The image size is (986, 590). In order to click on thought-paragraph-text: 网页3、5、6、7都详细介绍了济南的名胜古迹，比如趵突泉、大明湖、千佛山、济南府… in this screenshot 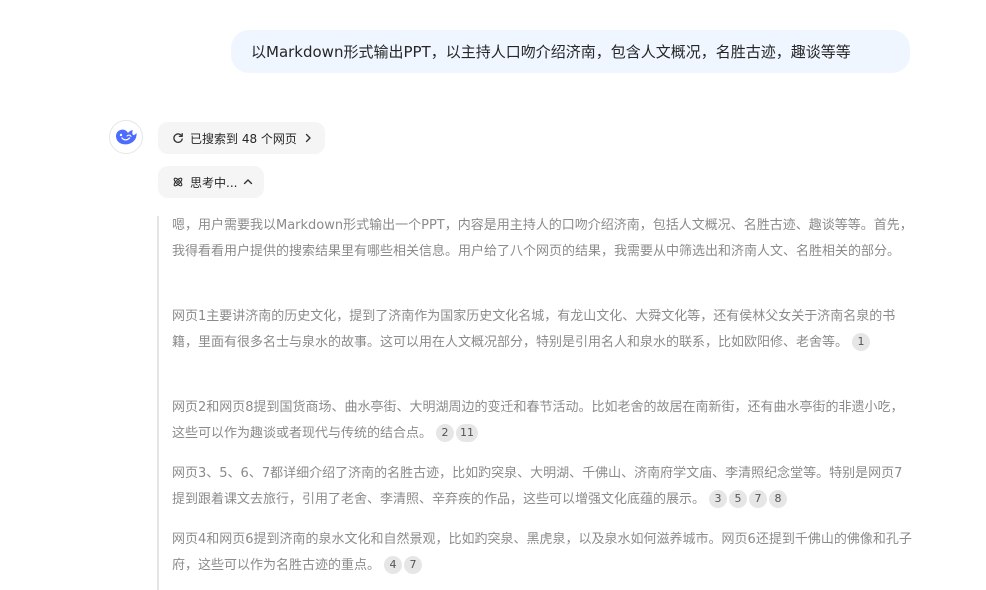, I will do `click(537, 486)`.